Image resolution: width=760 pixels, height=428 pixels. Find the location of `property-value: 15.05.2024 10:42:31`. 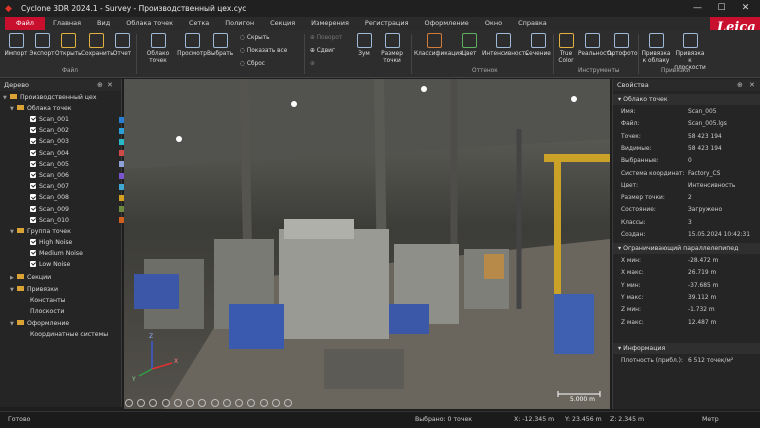

property-value: 15.05.2024 10:42:31 is located at coordinates (719, 235).